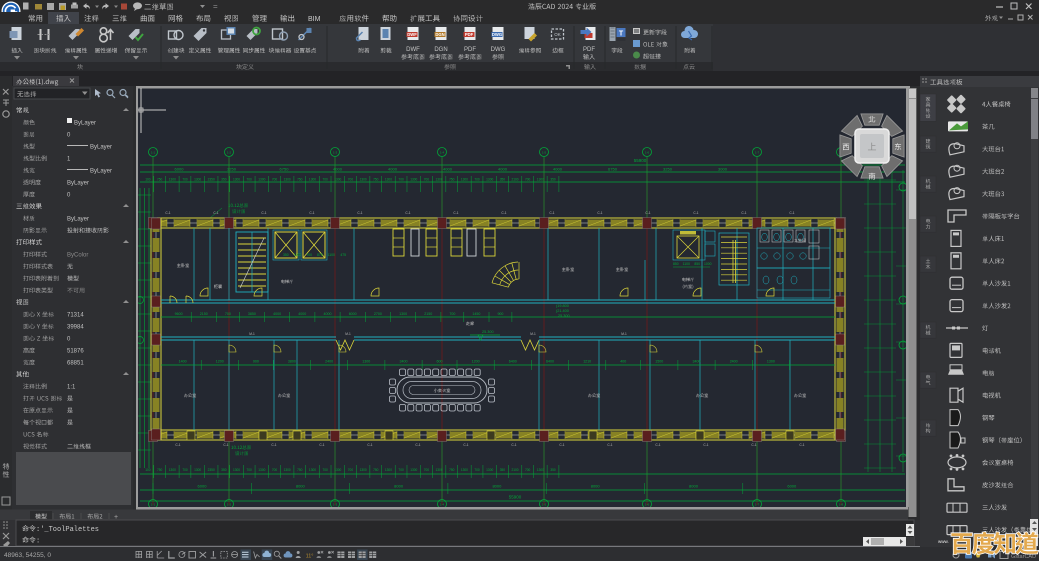 The width and height of the screenshot is (1039, 561). Describe the element at coordinates (621, 34) in the screenshot. I see `svg-text: T` at that location.